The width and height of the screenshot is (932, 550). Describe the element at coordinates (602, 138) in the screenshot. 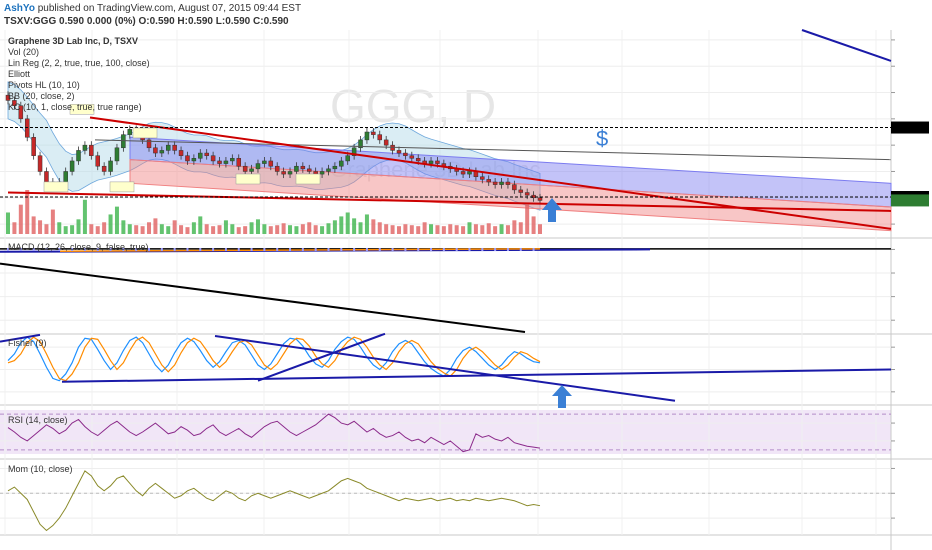

I see `dollar-annotation: $` at that location.